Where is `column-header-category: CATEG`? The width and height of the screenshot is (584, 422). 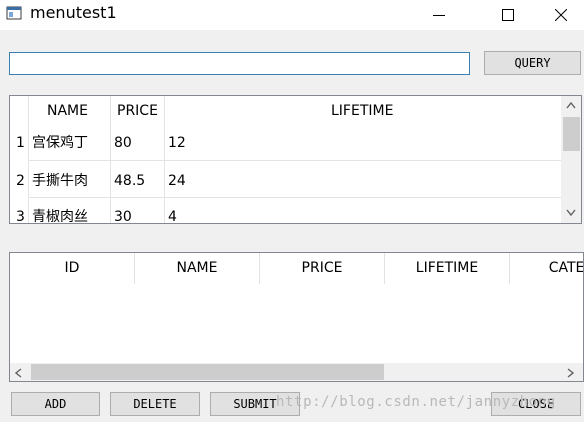 column-header-category: CATEG is located at coordinates (546, 268).